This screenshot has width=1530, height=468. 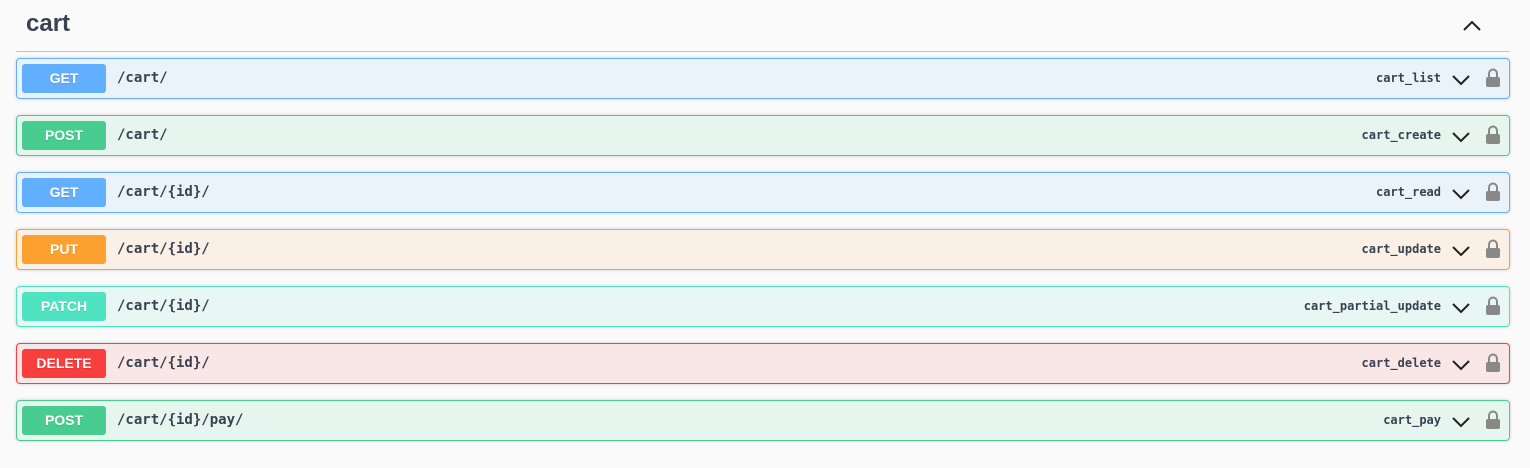 What do you see at coordinates (64, 363) in the screenshot?
I see `method-badge: DELETE` at bounding box center [64, 363].